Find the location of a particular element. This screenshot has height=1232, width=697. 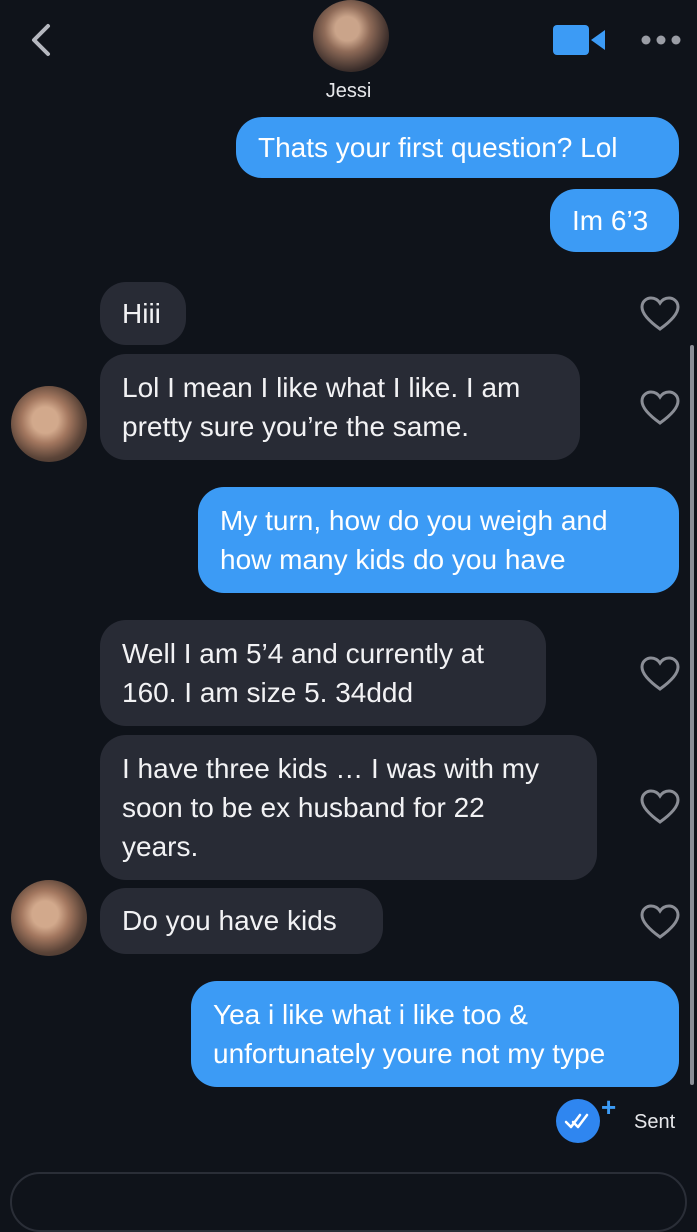

message-line: soon to be ex husband for 22 is located at coordinates (303, 807).